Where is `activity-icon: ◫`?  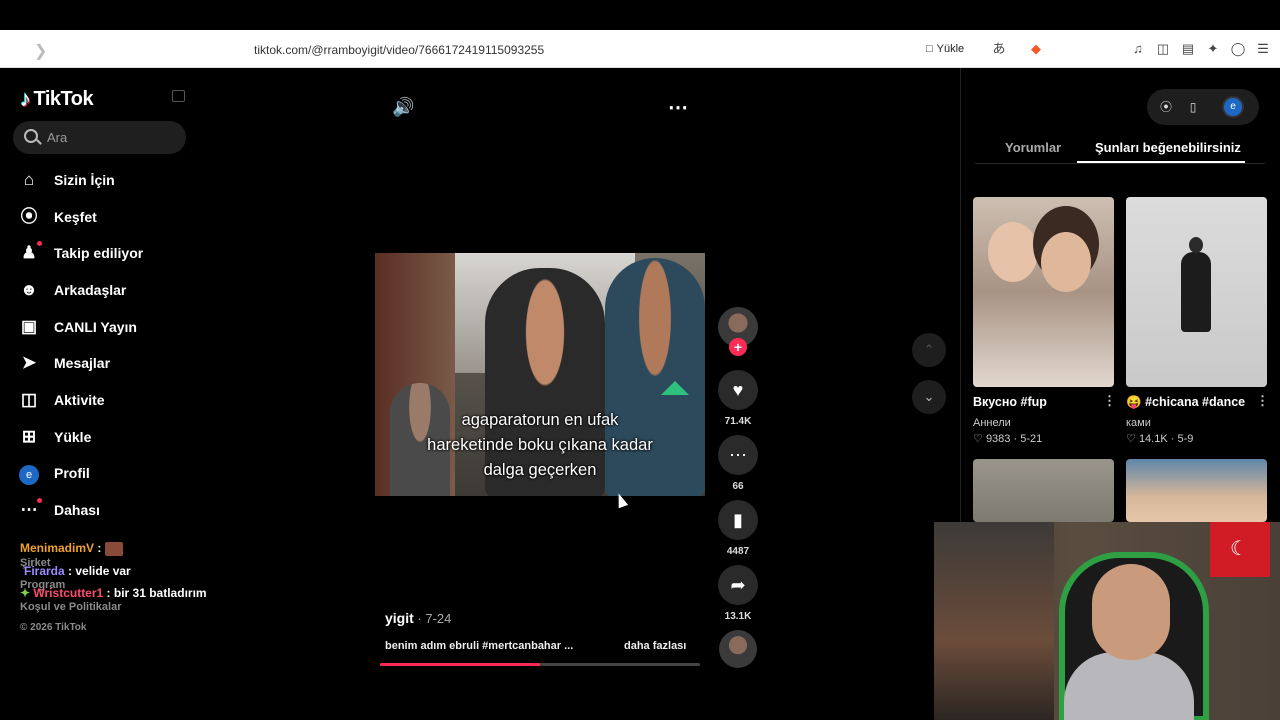 activity-icon: ◫ is located at coordinates (29, 399).